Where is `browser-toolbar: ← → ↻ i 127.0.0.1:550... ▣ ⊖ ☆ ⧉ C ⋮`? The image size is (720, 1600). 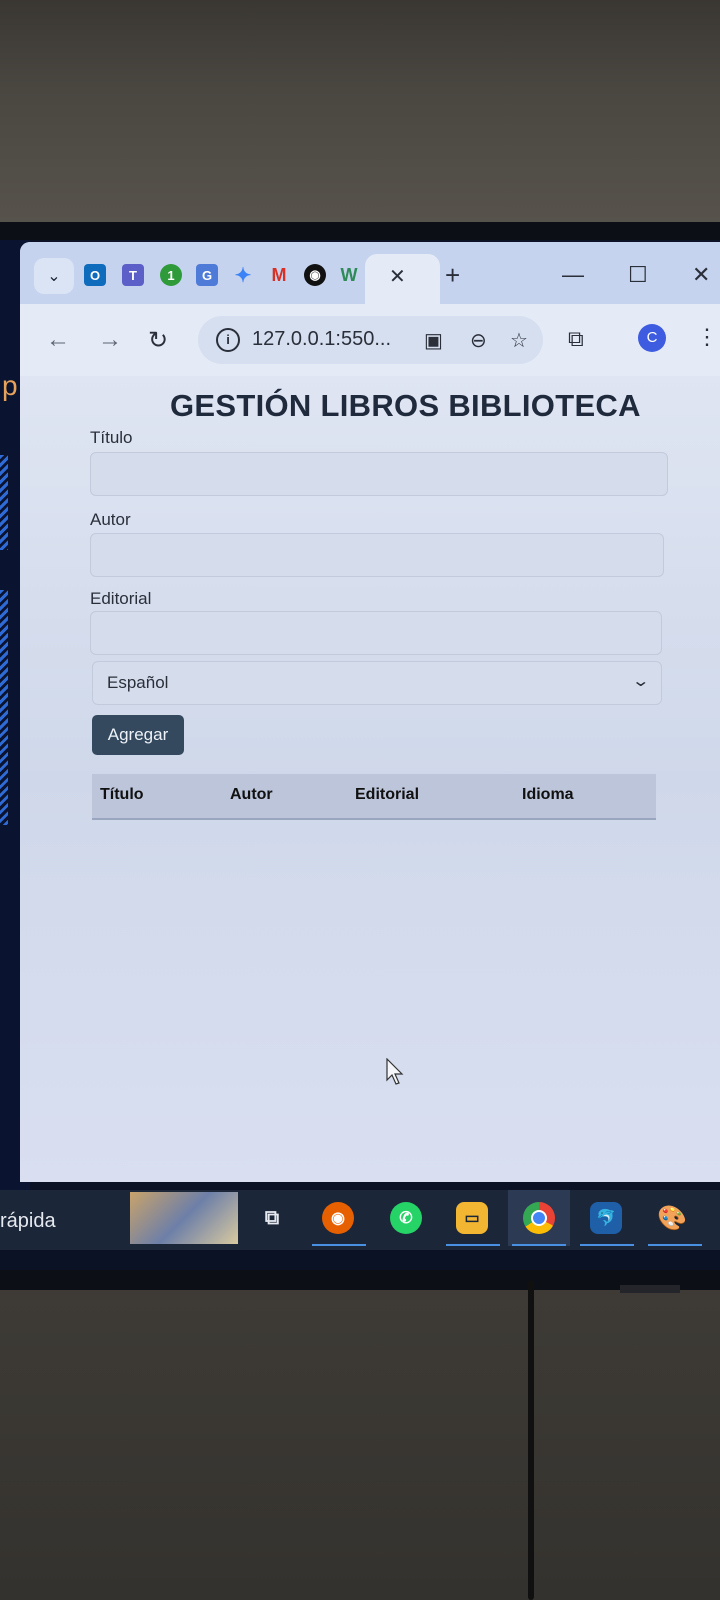 browser-toolbar: ← → ↻ i 127.0.0.1:550... ▣ ⊖ ☆ ⧉ C ⋮ is located at coordinates (370, 340).